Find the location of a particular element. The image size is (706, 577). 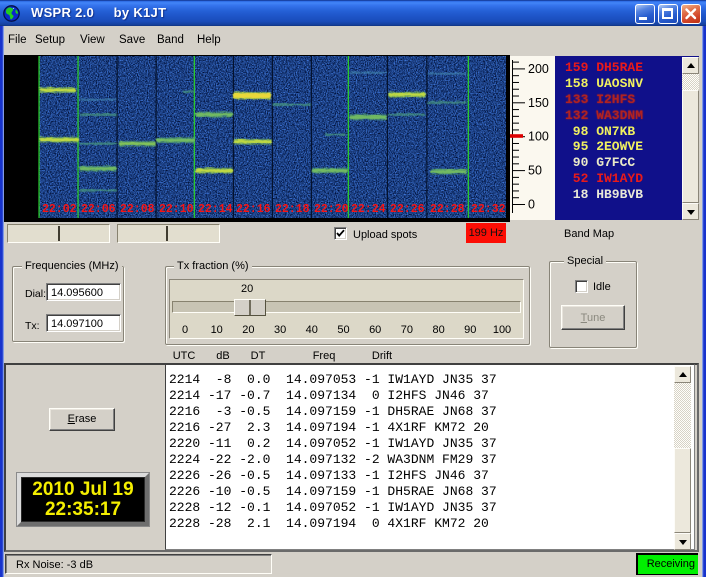

svg-text: 22:02 is located at coordinates (59, 209).